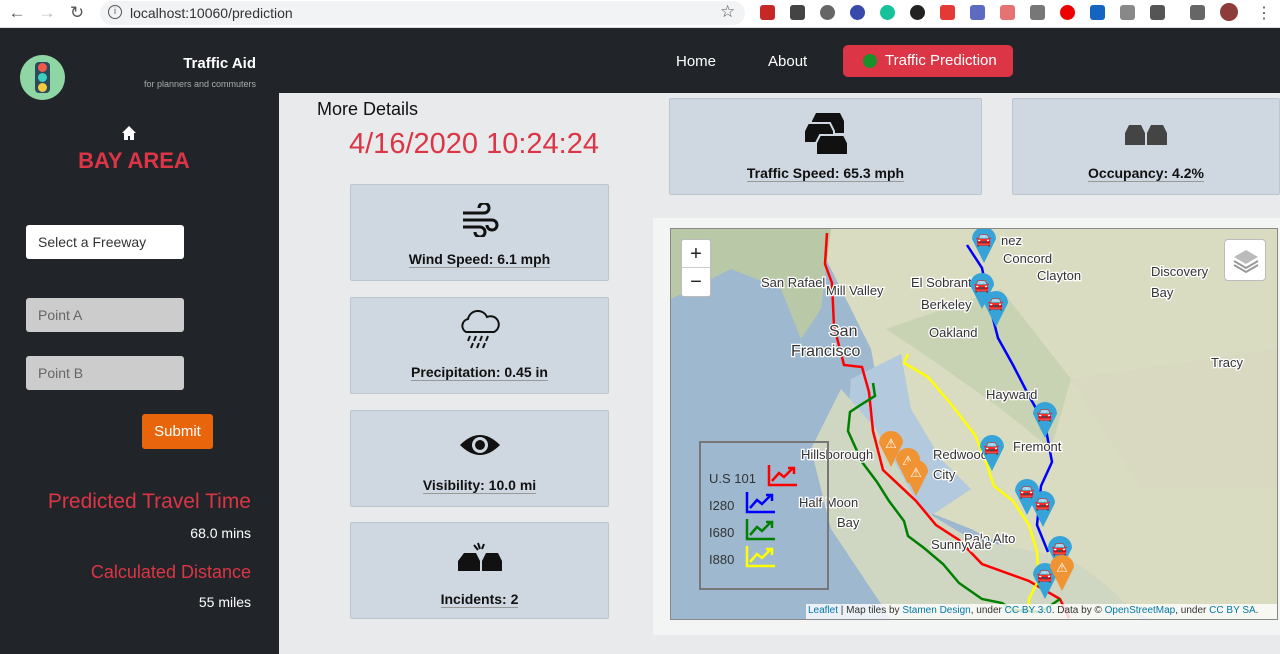 The width and height of the screenshot is (1280, 654). Describe the element at coordinates (936, 610) in the screenshot. I see `stamen-link: Stamen Design` at that location.